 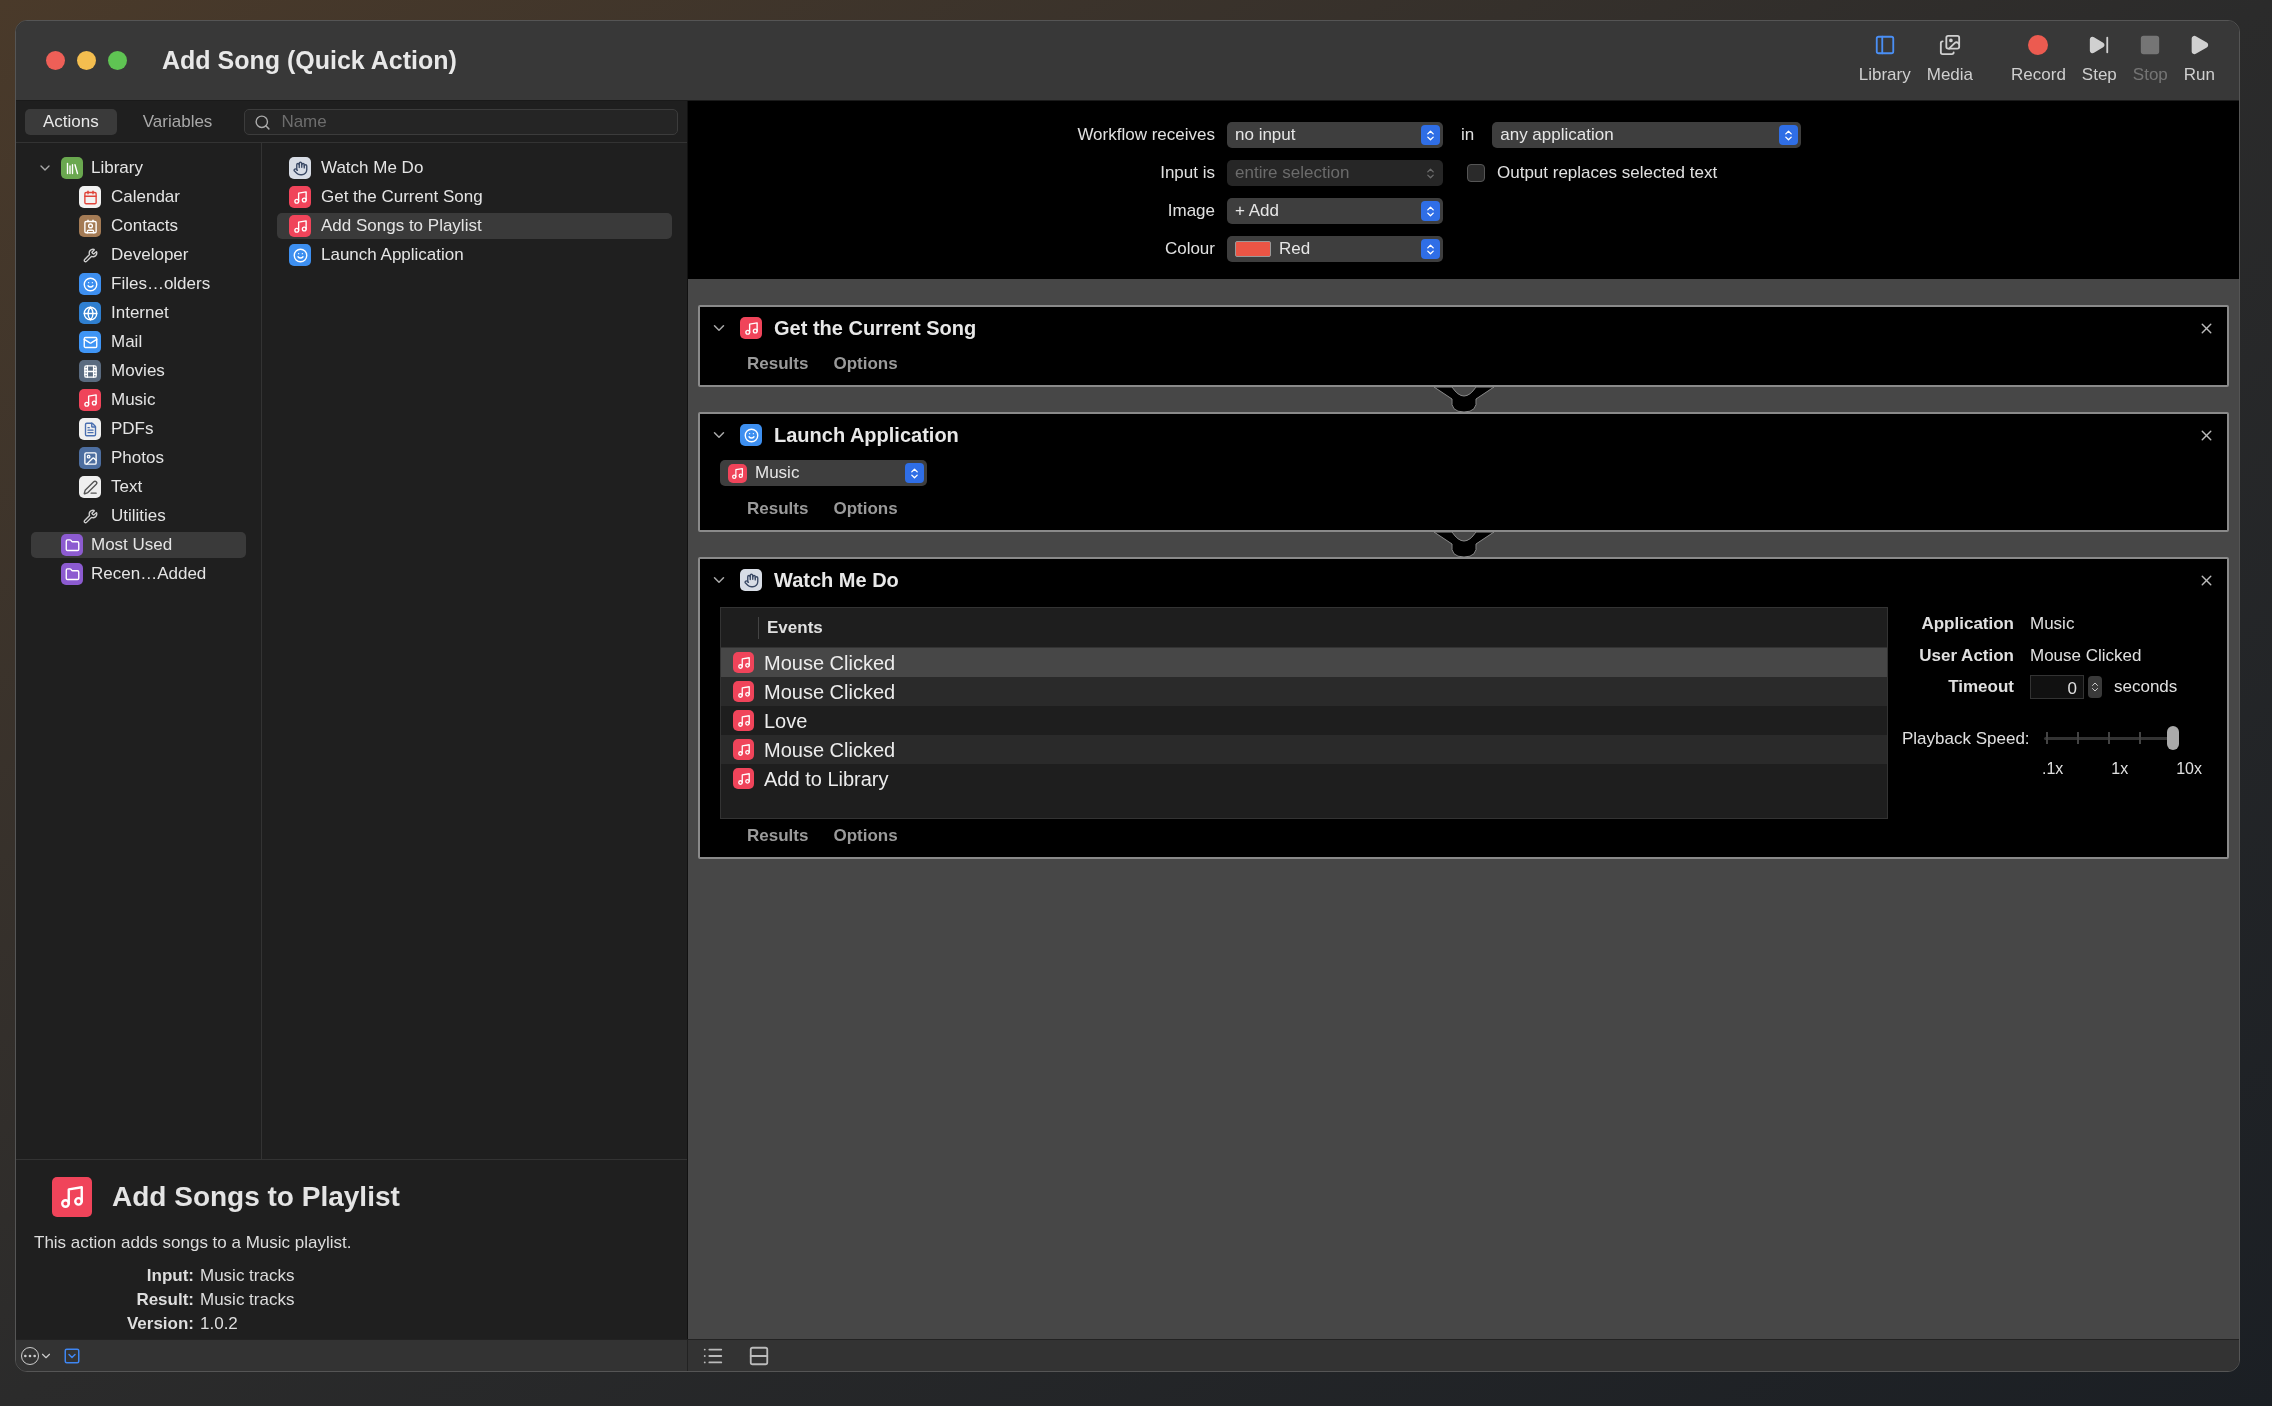 I want to click on document-icon, so click(x=90, y=429).